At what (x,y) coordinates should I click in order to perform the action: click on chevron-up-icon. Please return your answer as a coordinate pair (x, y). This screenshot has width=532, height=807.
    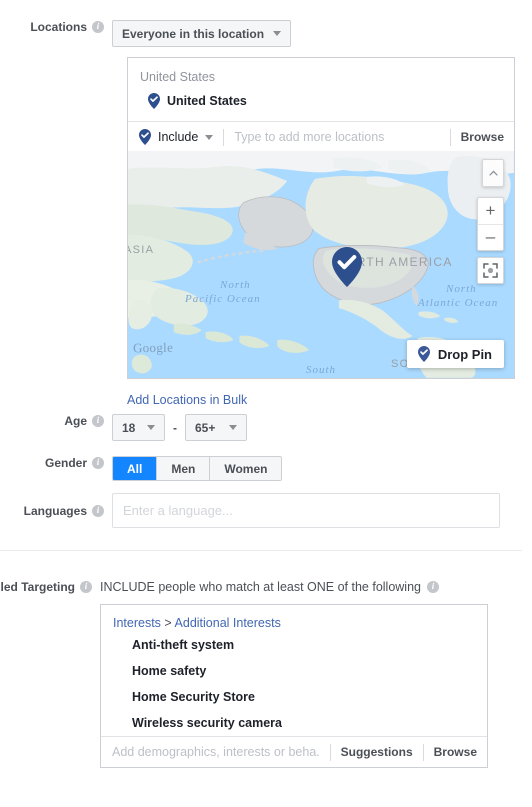
    Looking at the image, I should click on (493, 173).